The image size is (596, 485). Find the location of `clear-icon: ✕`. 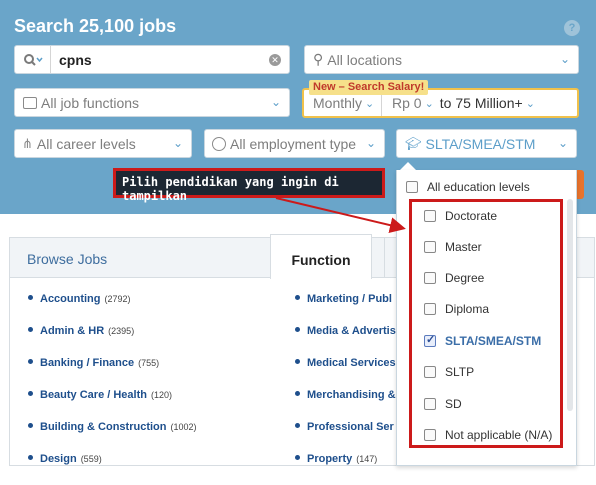

clear-icon: ✕ is located at coordinates (275, 60).